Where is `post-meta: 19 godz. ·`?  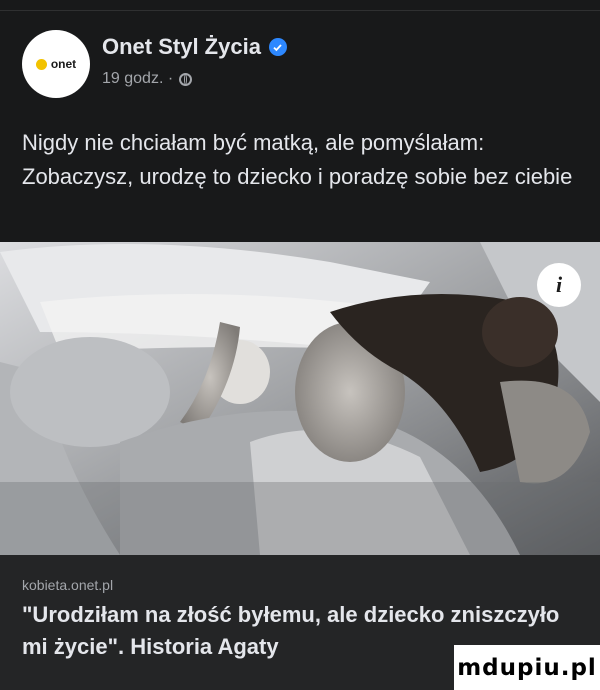 post-meta: 19 godz. · is located at coordinates (147, 79).